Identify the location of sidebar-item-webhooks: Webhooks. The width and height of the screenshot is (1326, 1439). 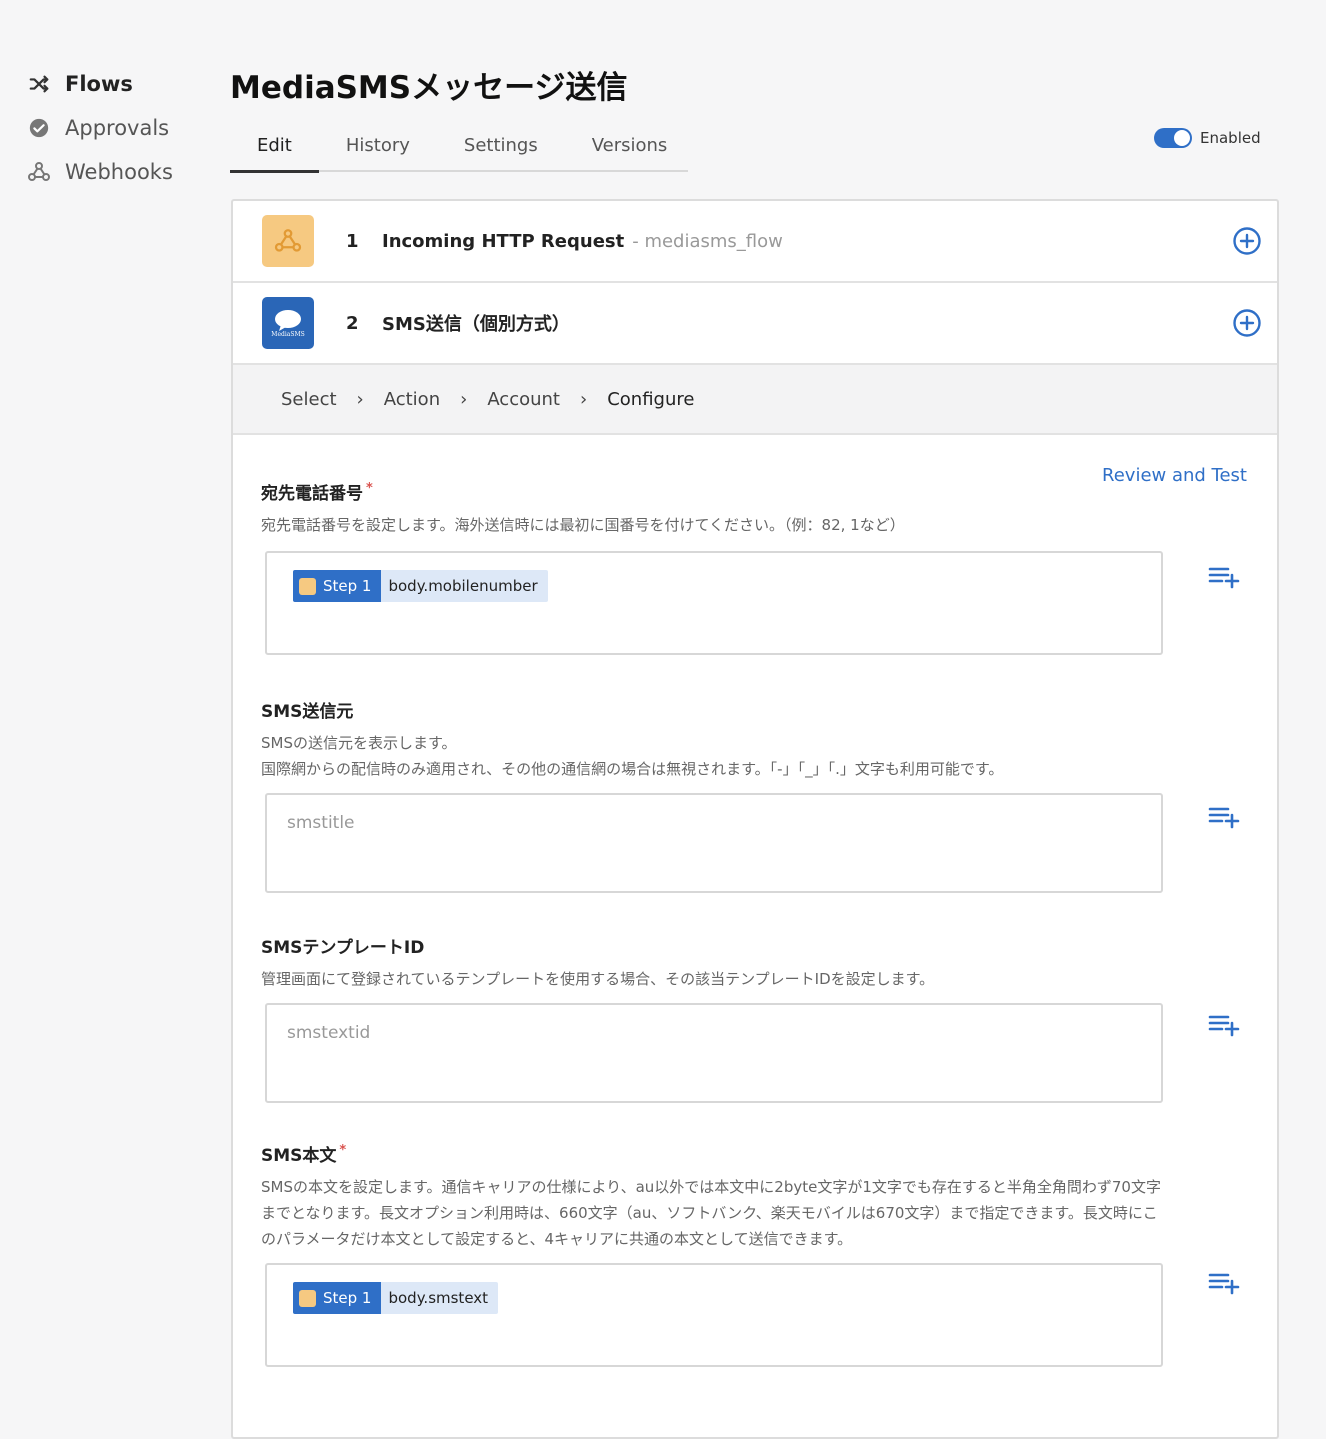
(99, 172).